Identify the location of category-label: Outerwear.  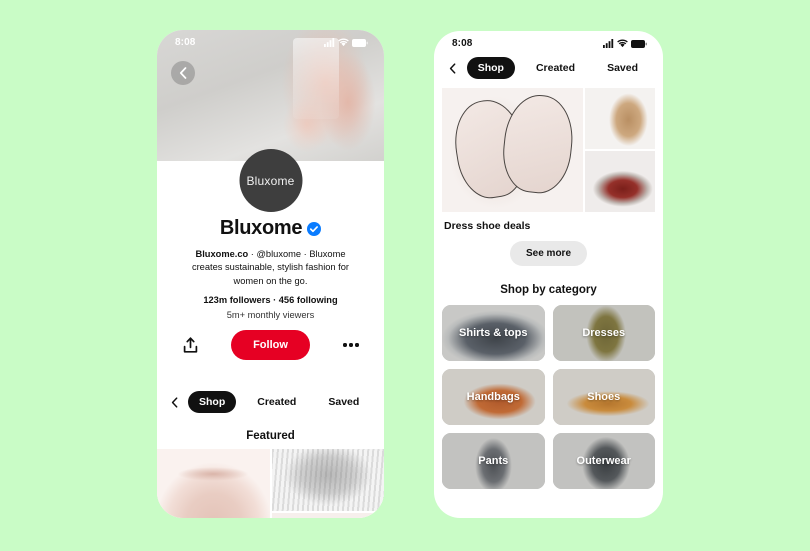
(603, 461).